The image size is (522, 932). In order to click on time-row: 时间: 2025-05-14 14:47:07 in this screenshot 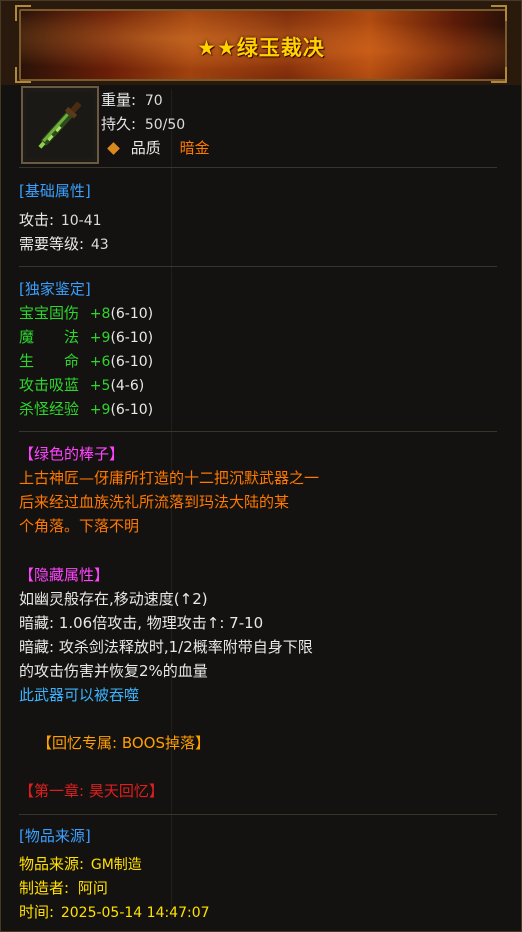, I will do `click(114, 911)`.